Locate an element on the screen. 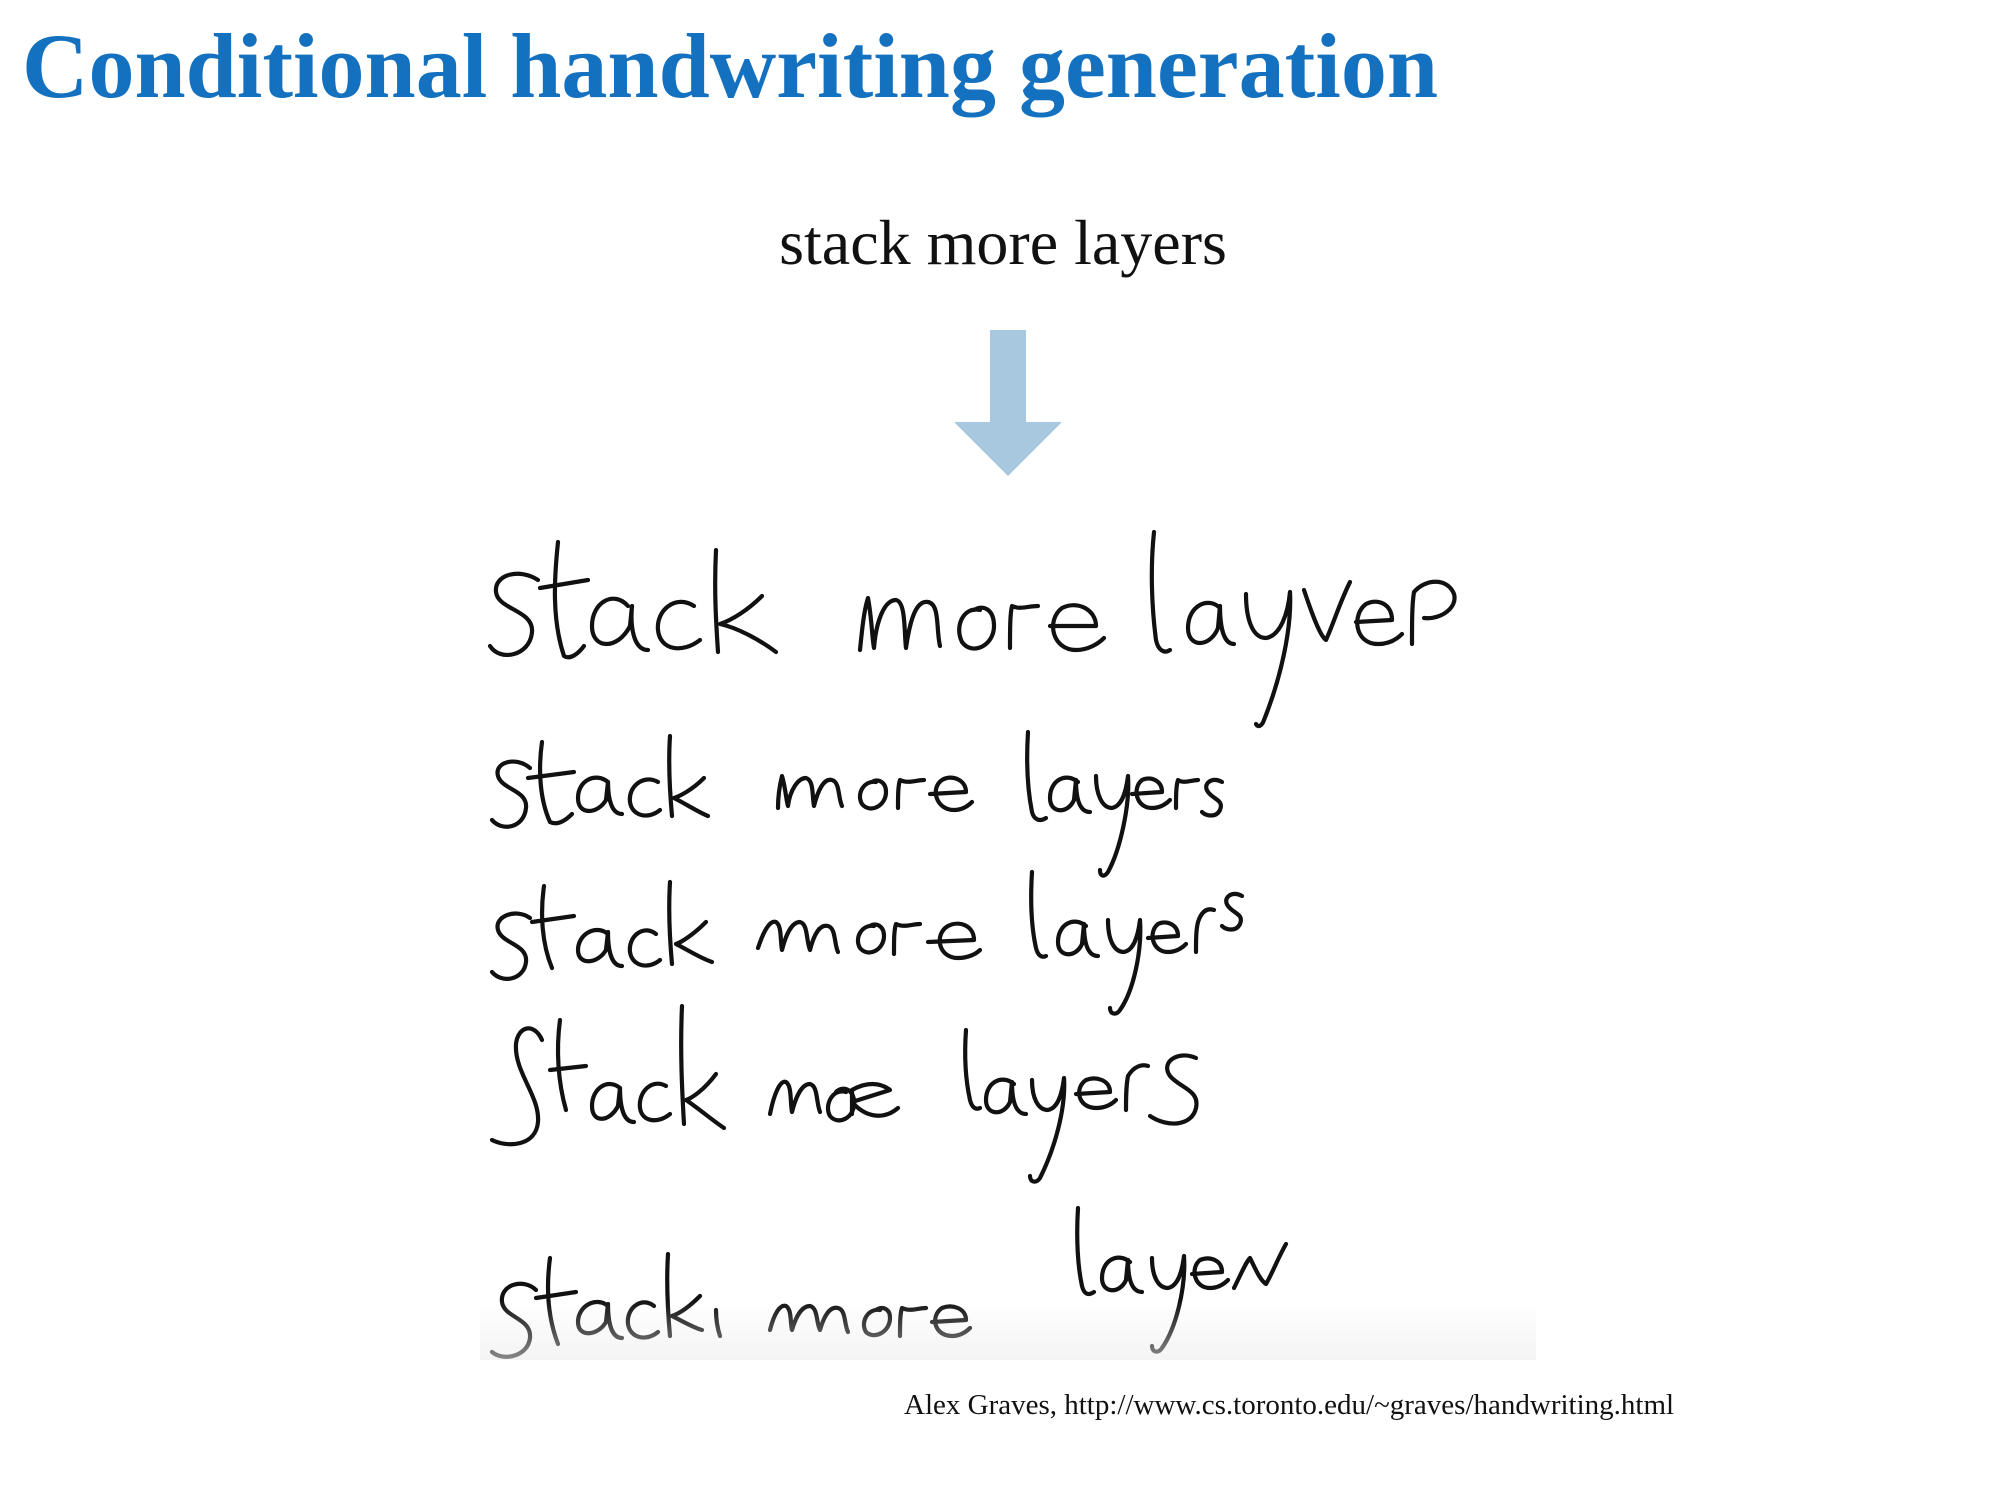 The height and width of the screenshot is (1500, 2000). slide-title: Conditional handwriting generation is located at coordinates (730, 66).